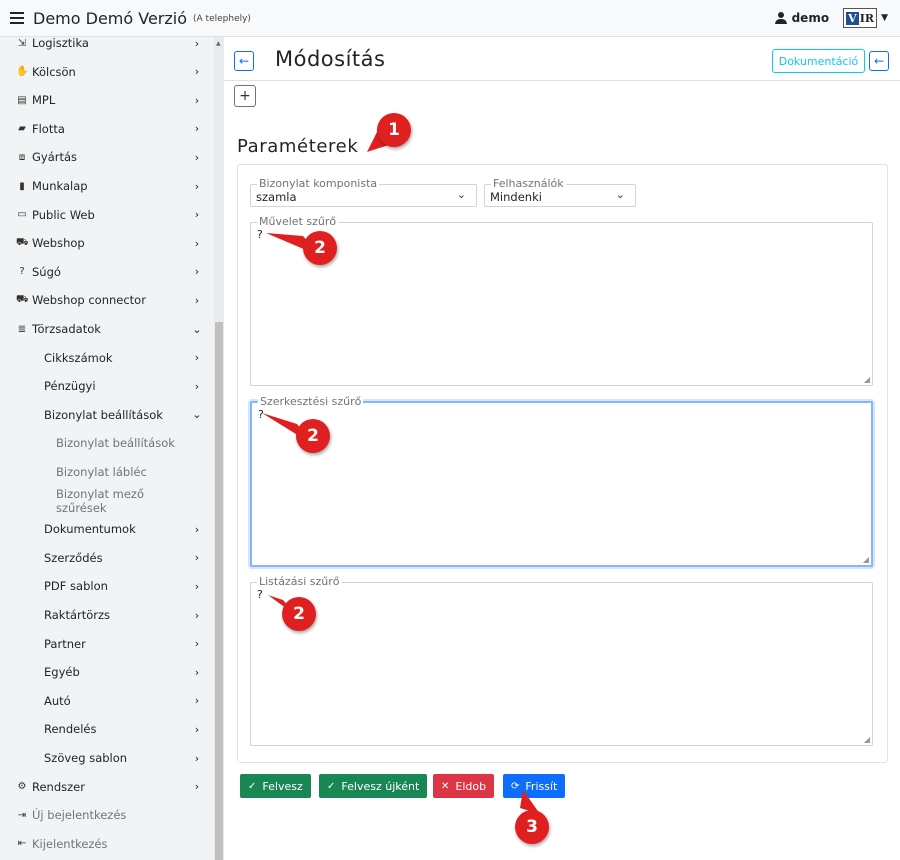  I want to click on muvelet-szuro-textarea: Művelet szűrő ? ◢, so click(561, 300).